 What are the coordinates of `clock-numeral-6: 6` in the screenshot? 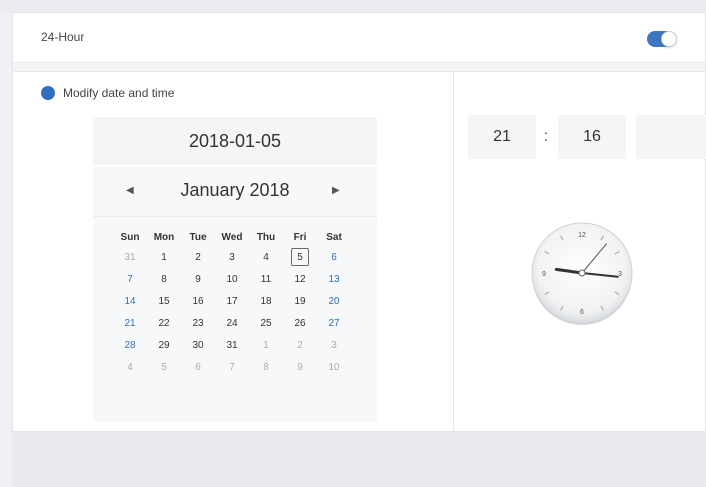 It's located at (582, 312).